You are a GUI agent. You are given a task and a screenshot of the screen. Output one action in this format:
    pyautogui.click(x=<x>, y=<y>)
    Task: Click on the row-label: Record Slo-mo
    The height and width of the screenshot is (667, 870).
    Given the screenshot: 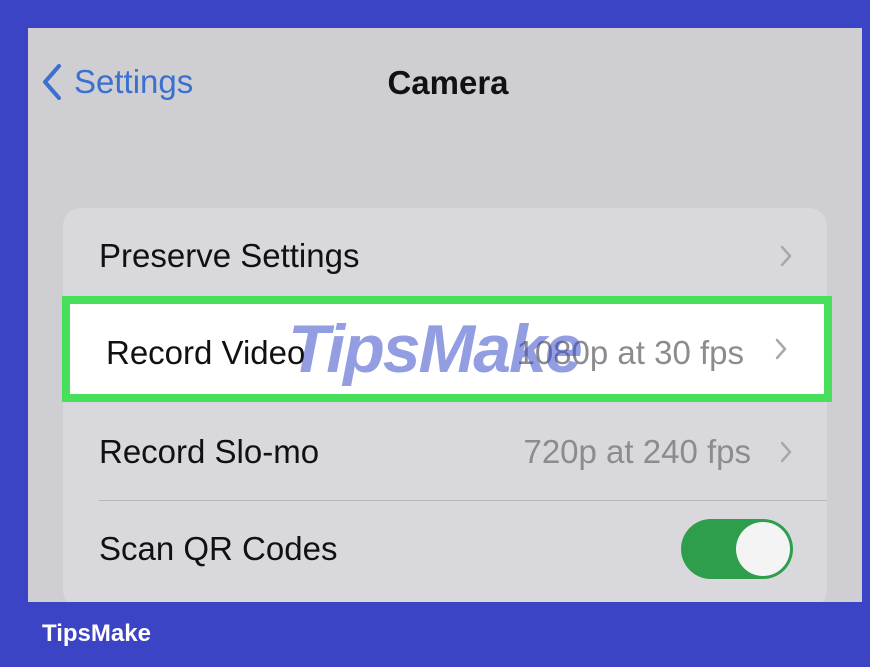 What is the action you would take?
    pyautogui.click(x=209, y=451)
    